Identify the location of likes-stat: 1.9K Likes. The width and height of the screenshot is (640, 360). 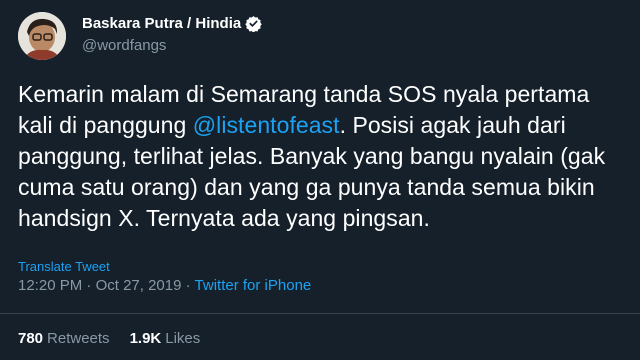
(165, 338).